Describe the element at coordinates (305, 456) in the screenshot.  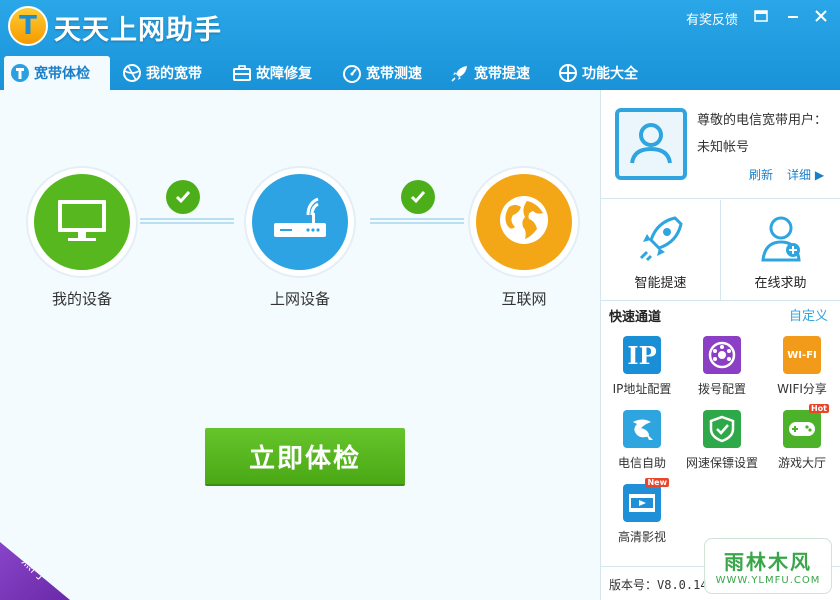
I see `start-check-button: 立即体检` at that location.